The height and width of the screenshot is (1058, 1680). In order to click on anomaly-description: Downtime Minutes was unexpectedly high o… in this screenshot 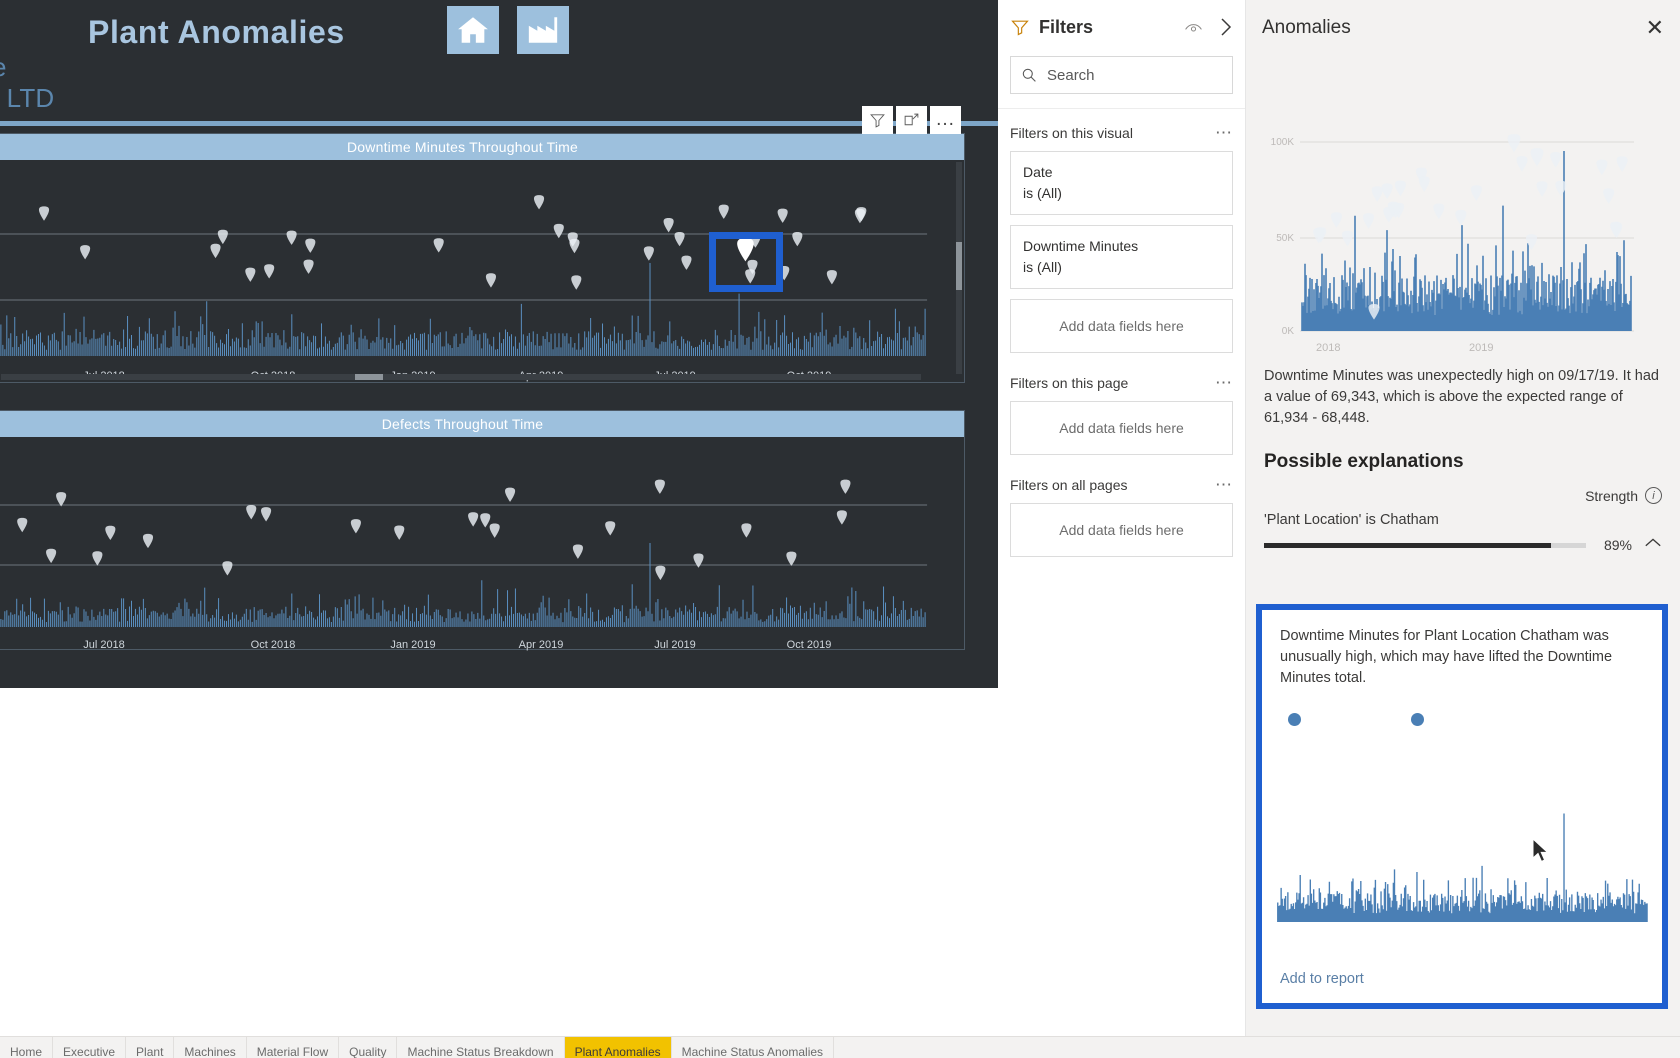, I will do `click(1461, 397)`.